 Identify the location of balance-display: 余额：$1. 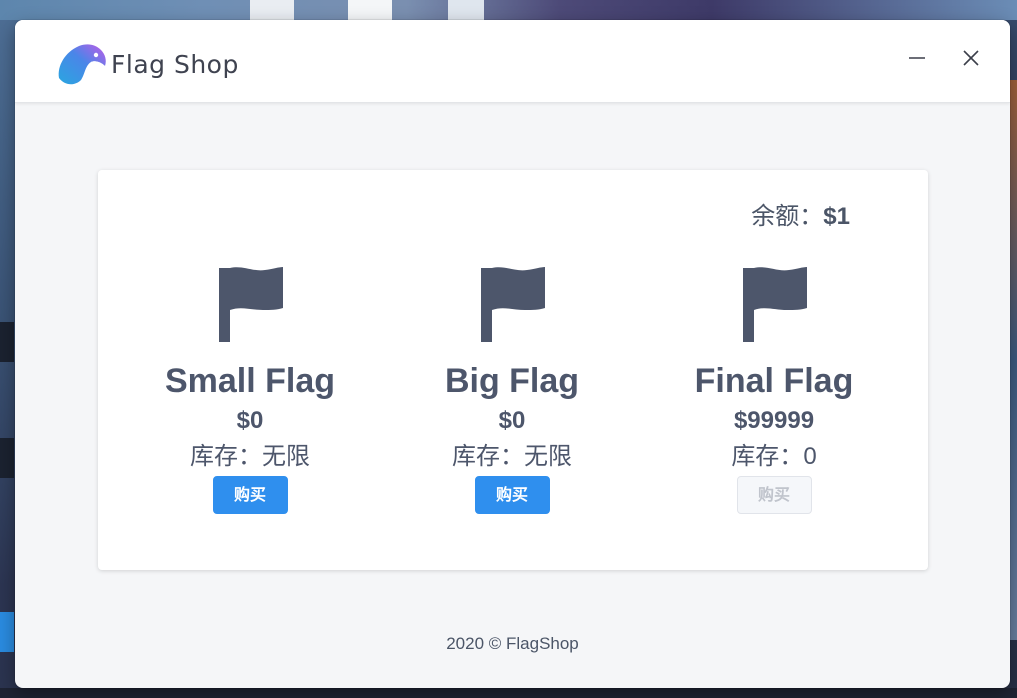
(800, 213).